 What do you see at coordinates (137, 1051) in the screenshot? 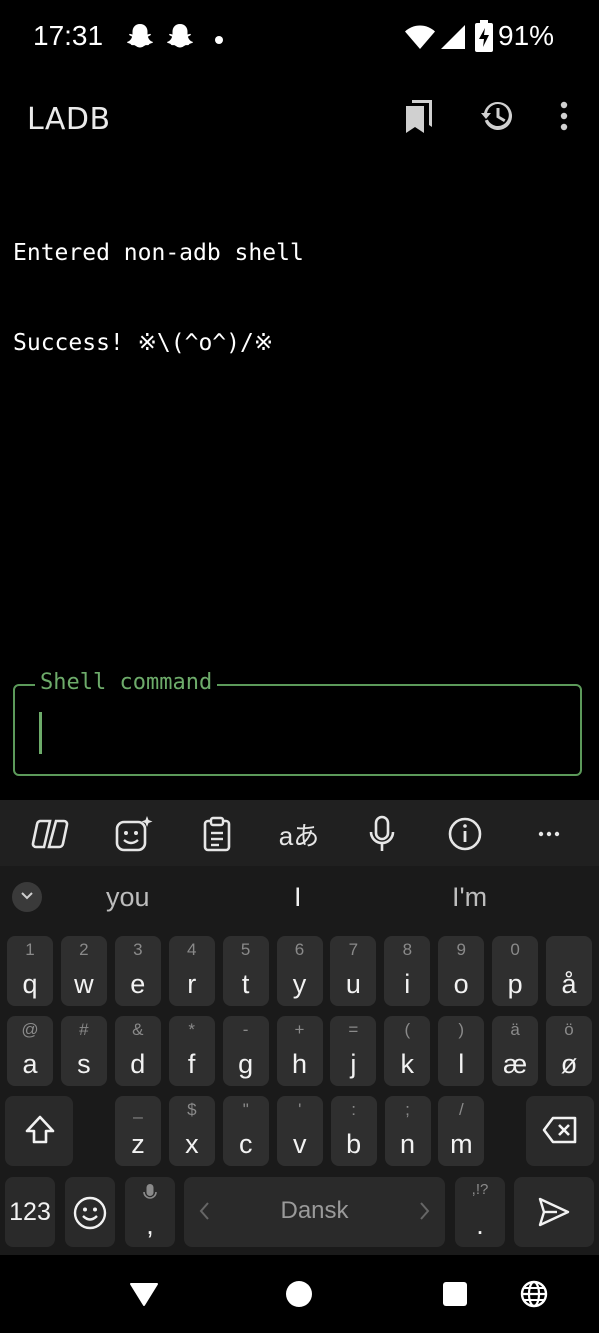
I see `key-d: & d` at bounding box center [137, 1051].